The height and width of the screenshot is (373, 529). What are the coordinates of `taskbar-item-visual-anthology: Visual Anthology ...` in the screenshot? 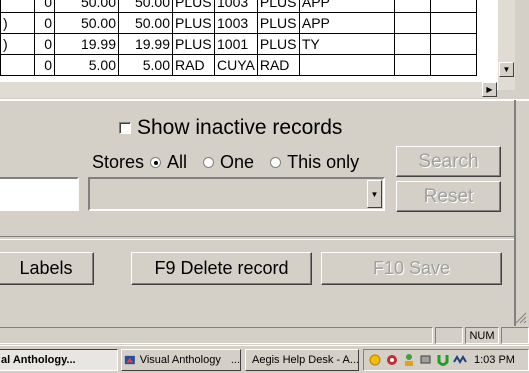 It's located at (181, 360).